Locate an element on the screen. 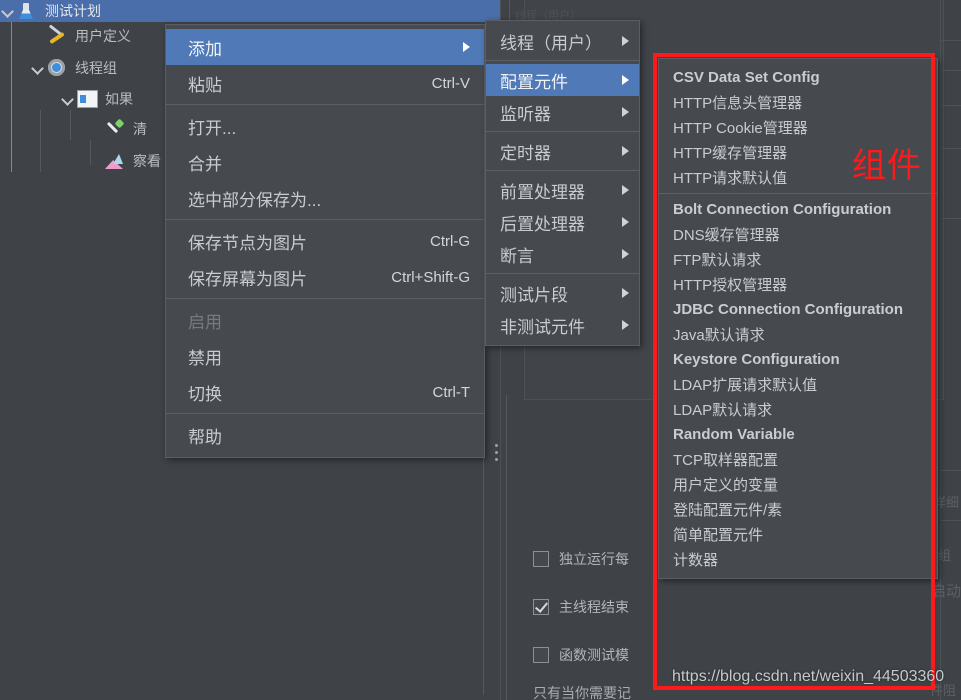 Image resolution: width=961 pixels, height=700 pixels. menu-item-label: 测试片段 is located at coordinates (534, 295).